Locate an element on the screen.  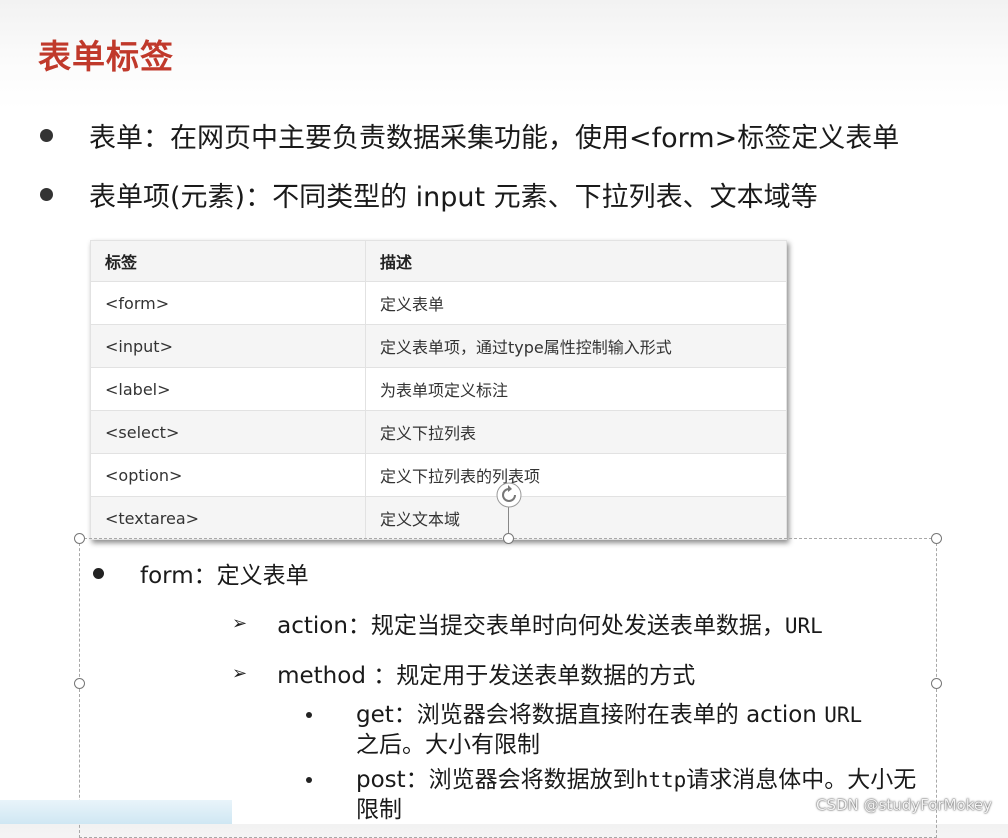
cell-tag: <option> is located at coordinates (228, 475).